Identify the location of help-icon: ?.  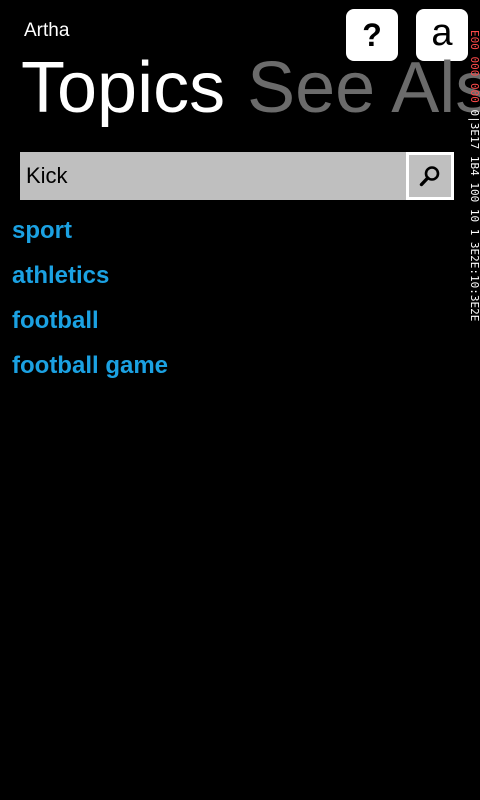
(372, 35).